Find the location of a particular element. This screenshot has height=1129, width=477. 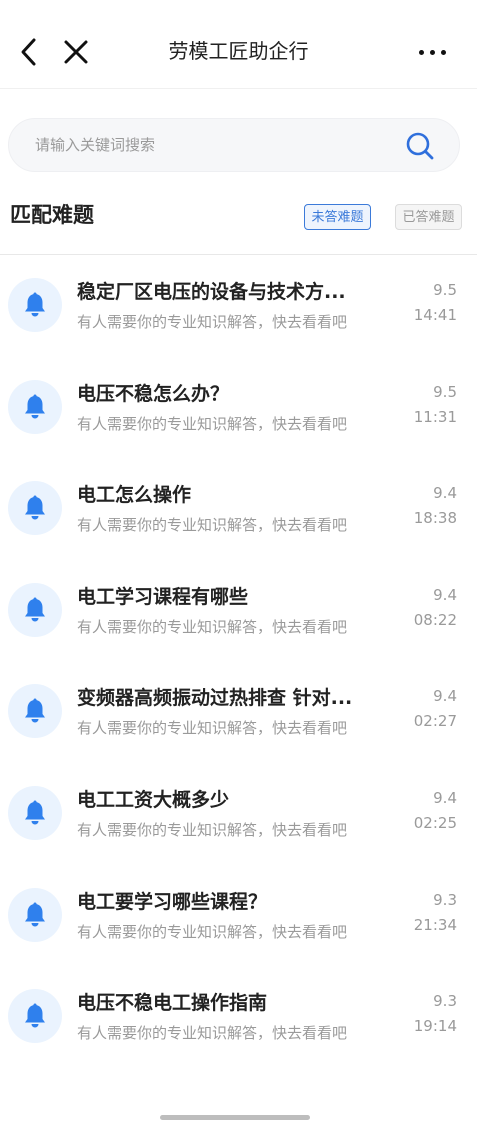

list-item: 电工要学习哪些课程？ 有人需要你的专业知识解答，快去看看吧 9.3 21:34 is located at coordinates (238, 917).